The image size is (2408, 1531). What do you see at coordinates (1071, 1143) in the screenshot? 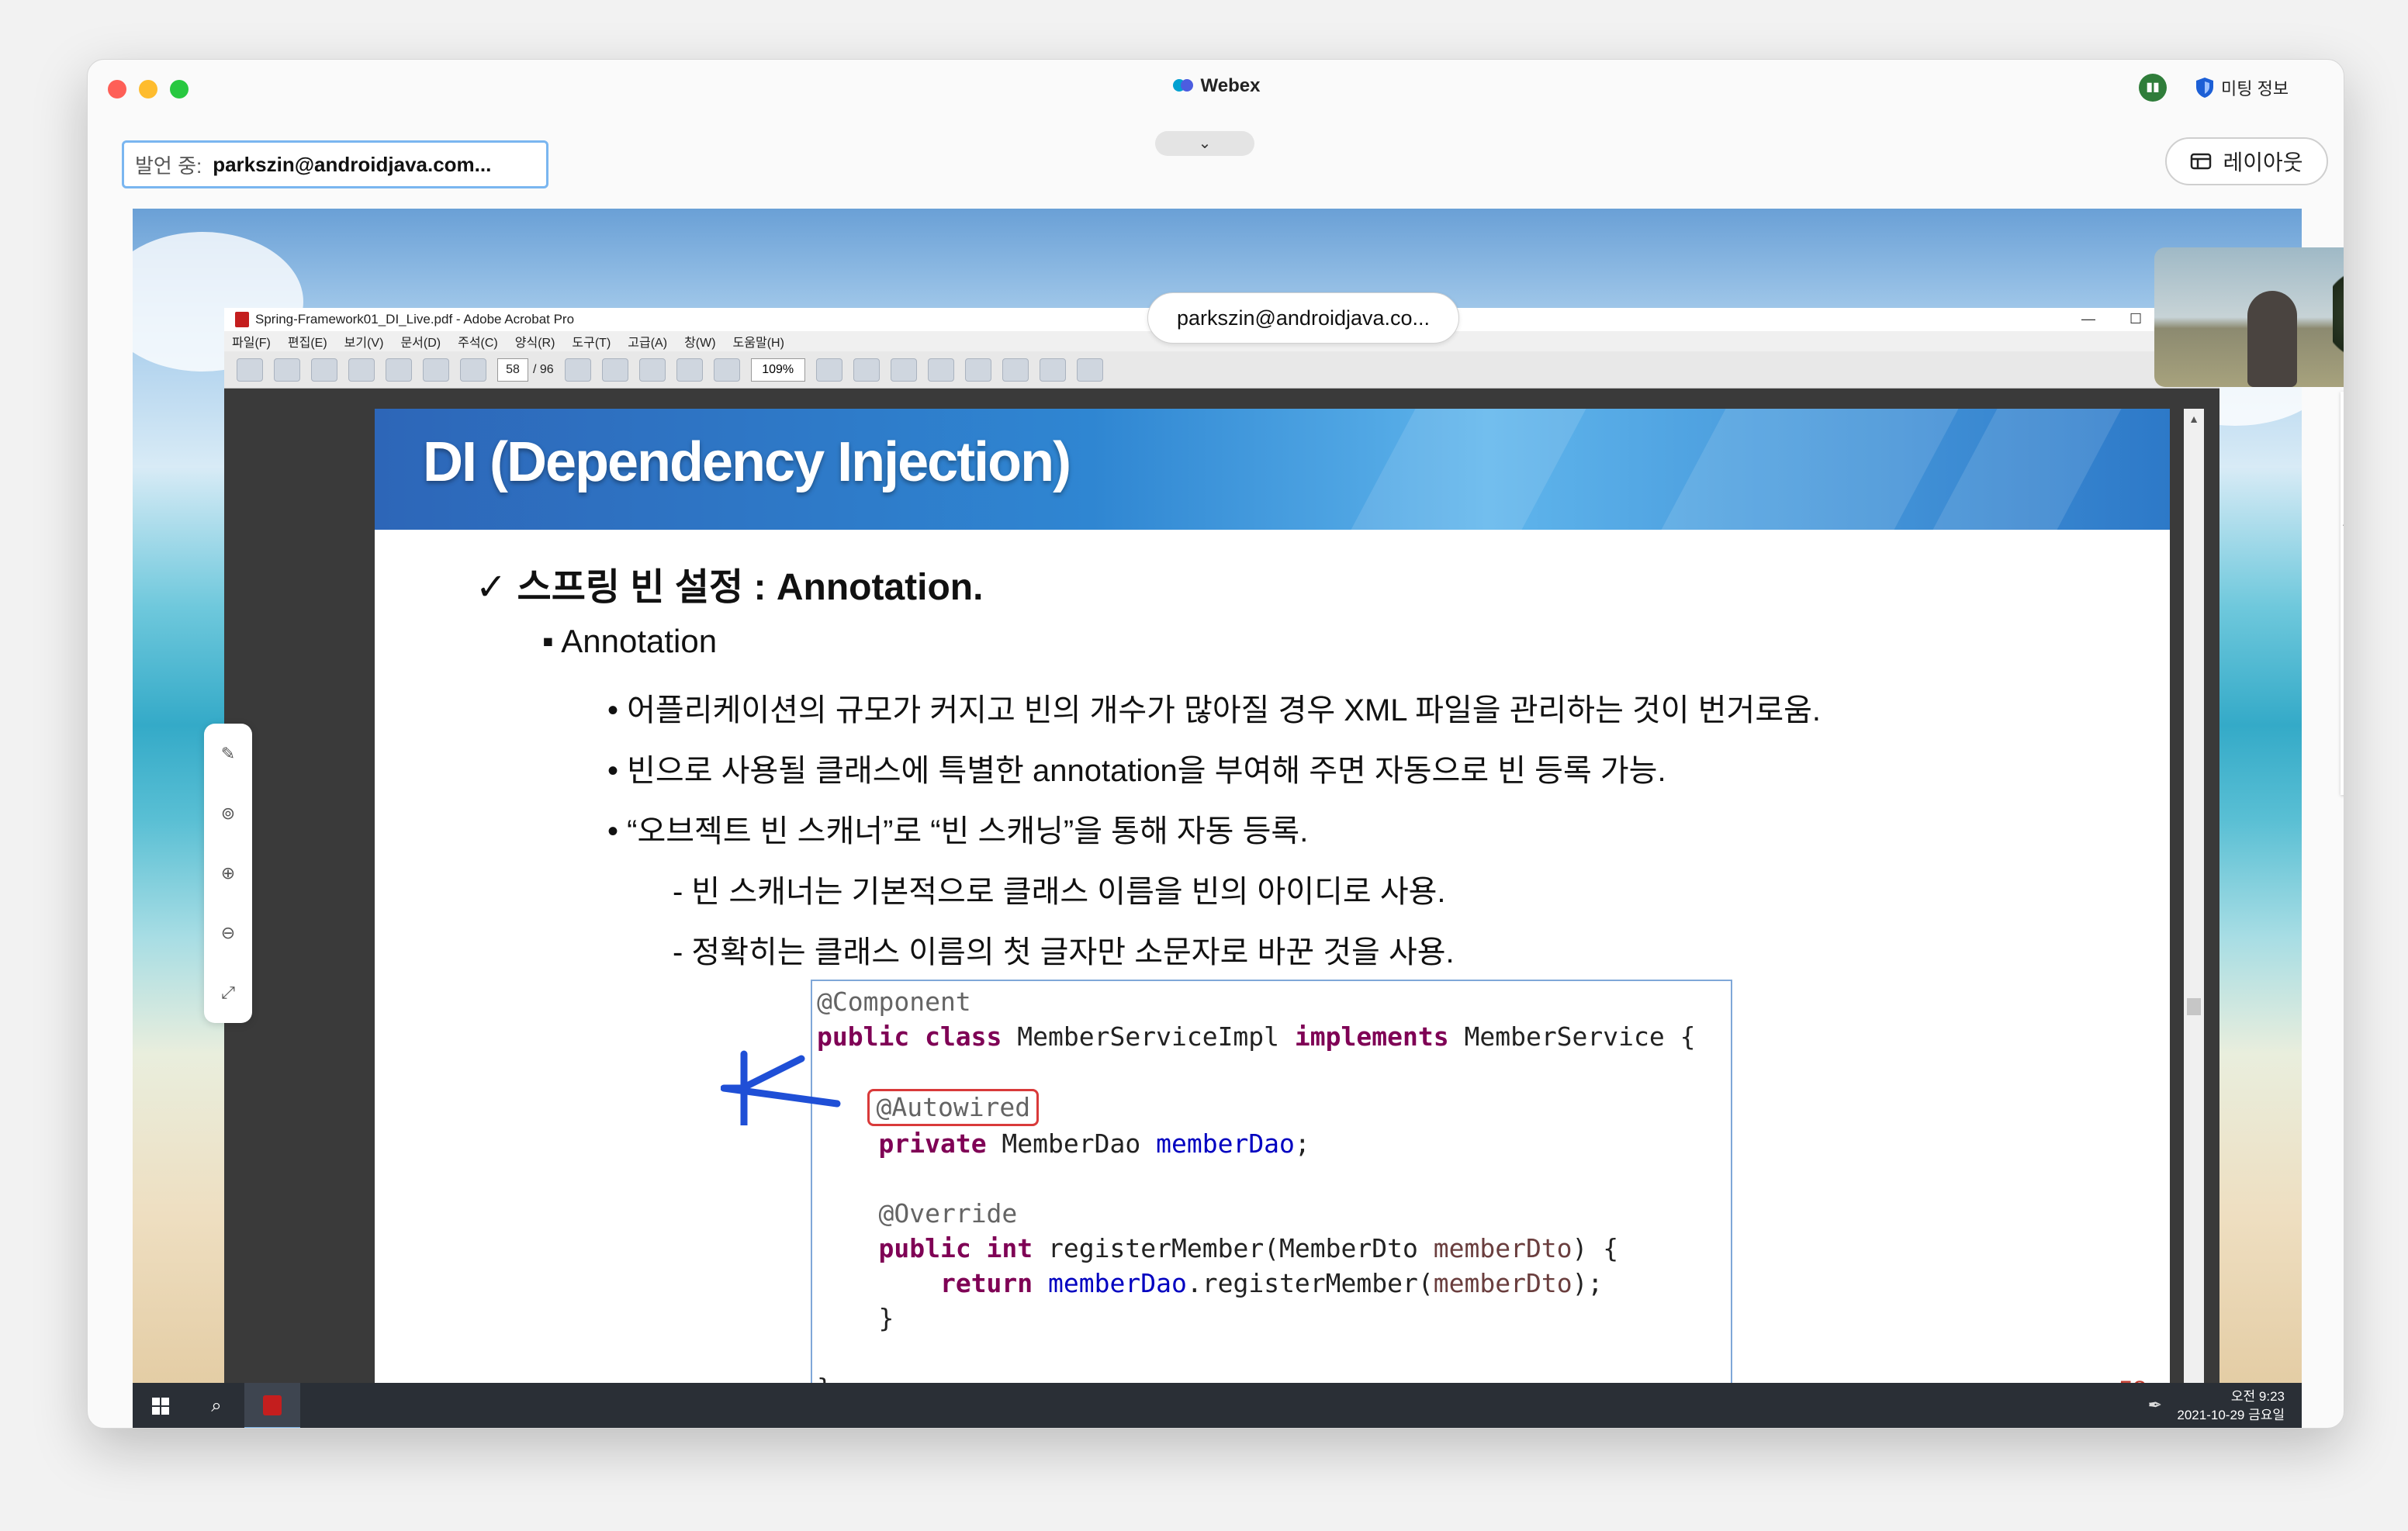
I see `code-text: MemberDao` at bounding box center [1071, 1143].